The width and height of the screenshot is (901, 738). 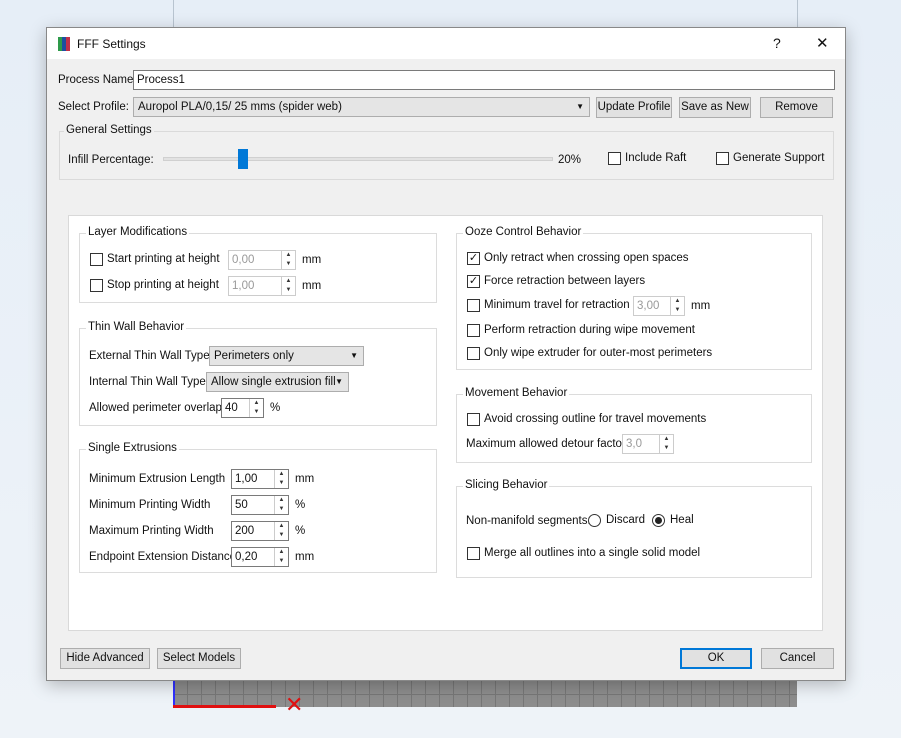 What do you see at coordinates (243, 260) in the screenshot?
I see `start-height-value: 0,00` at bounding box center [243, 260].